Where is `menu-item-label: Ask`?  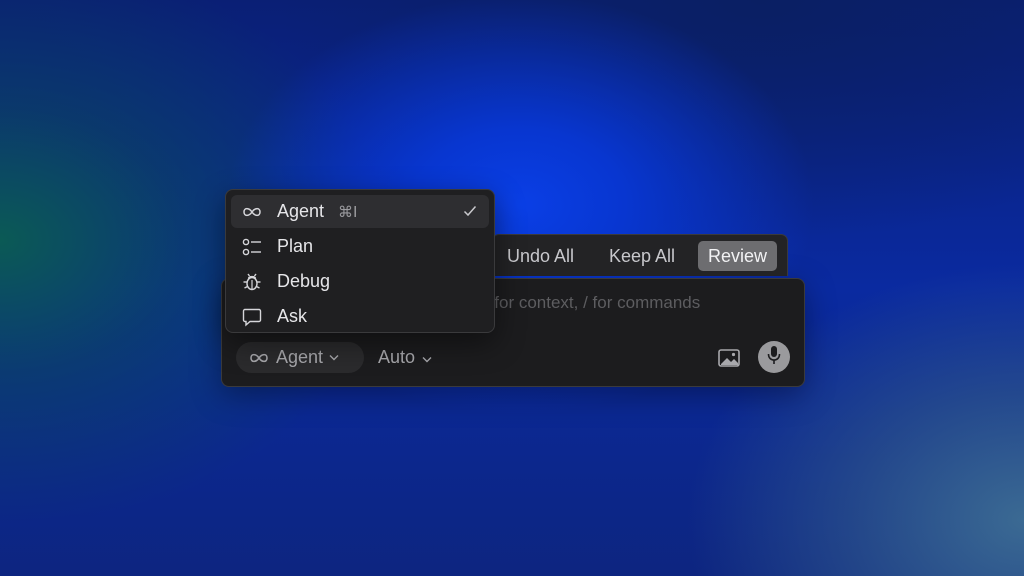
menu-item-label: Ask is located at coordinates (292, 316).